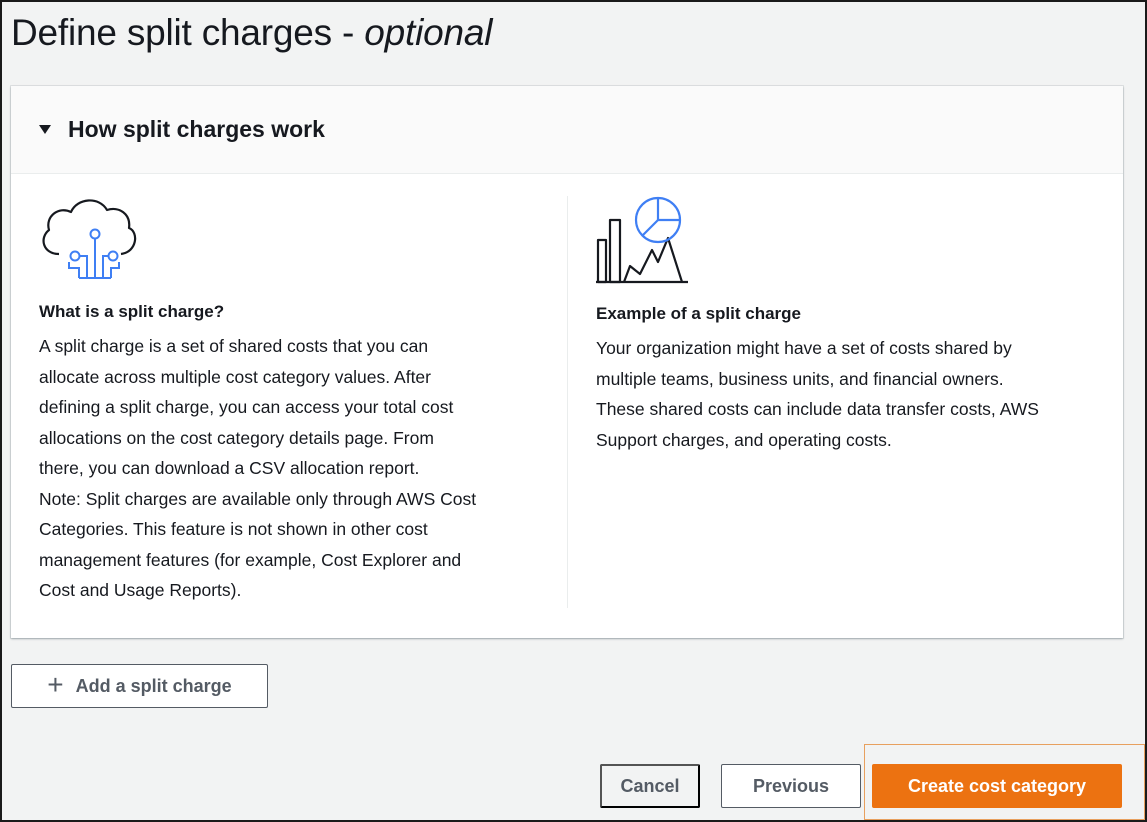 This screenshot has height=822, width=1147. I want to click on page-title: Define split charges - optional, so click(252, 32).